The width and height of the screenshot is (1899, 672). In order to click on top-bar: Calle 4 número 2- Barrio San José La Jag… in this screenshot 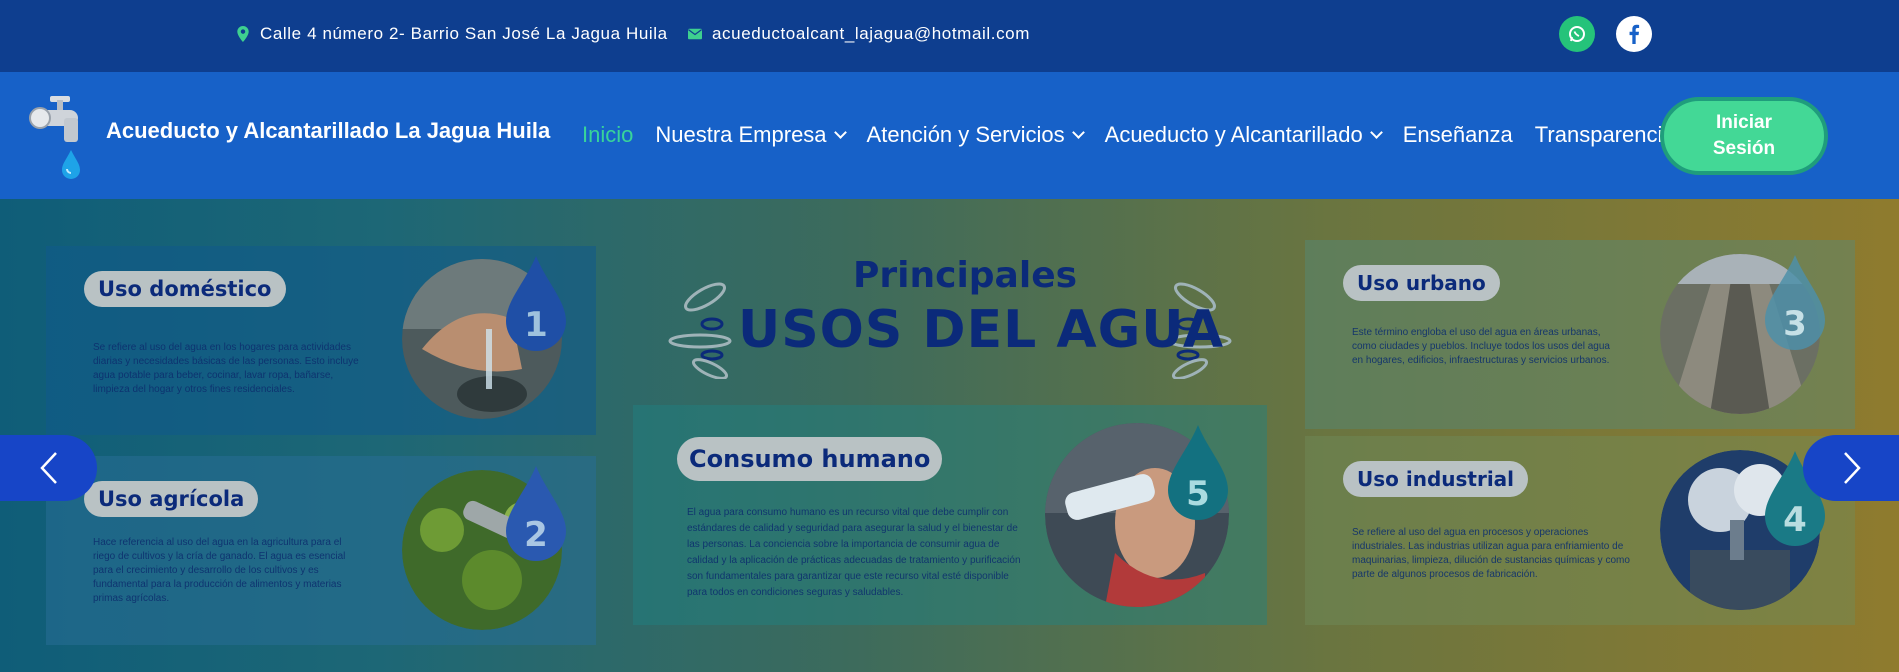, I will do `click(949, 36)`.